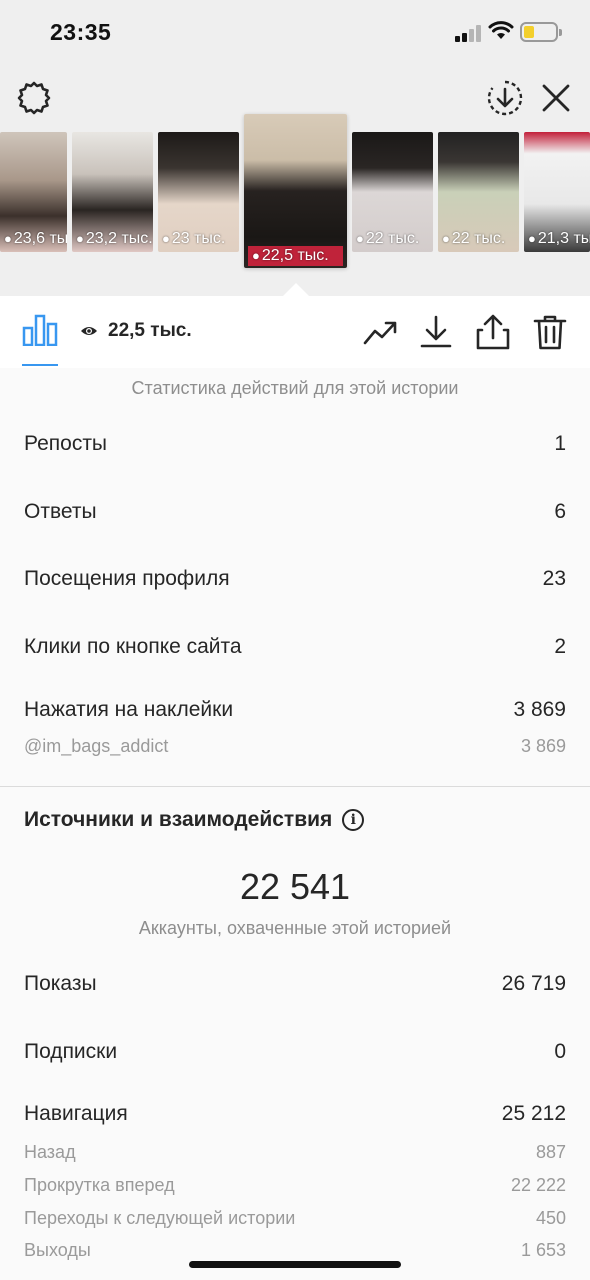 This screenshot has height=1280, width=590. What do you see at coordinates (436, 332) in the screenshot?
I see `download-icon` at bounding box center [436, 332].